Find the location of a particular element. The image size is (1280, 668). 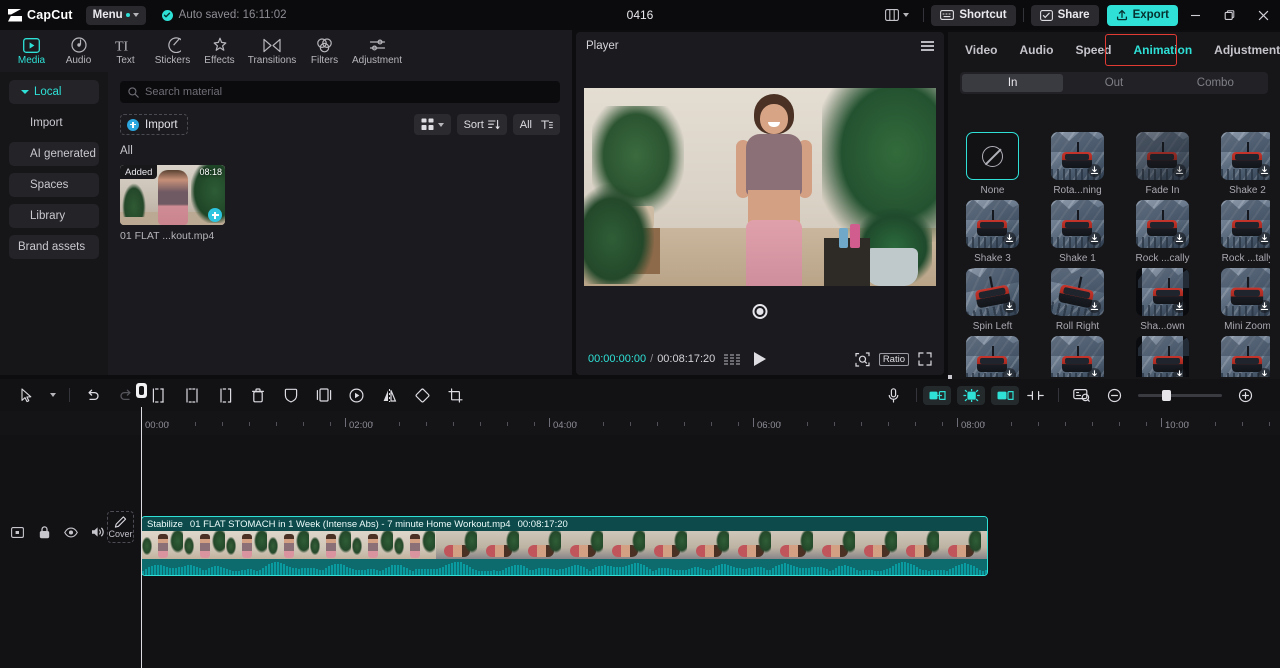

ratio-button: Ratio is located at coordinates (893, 359).